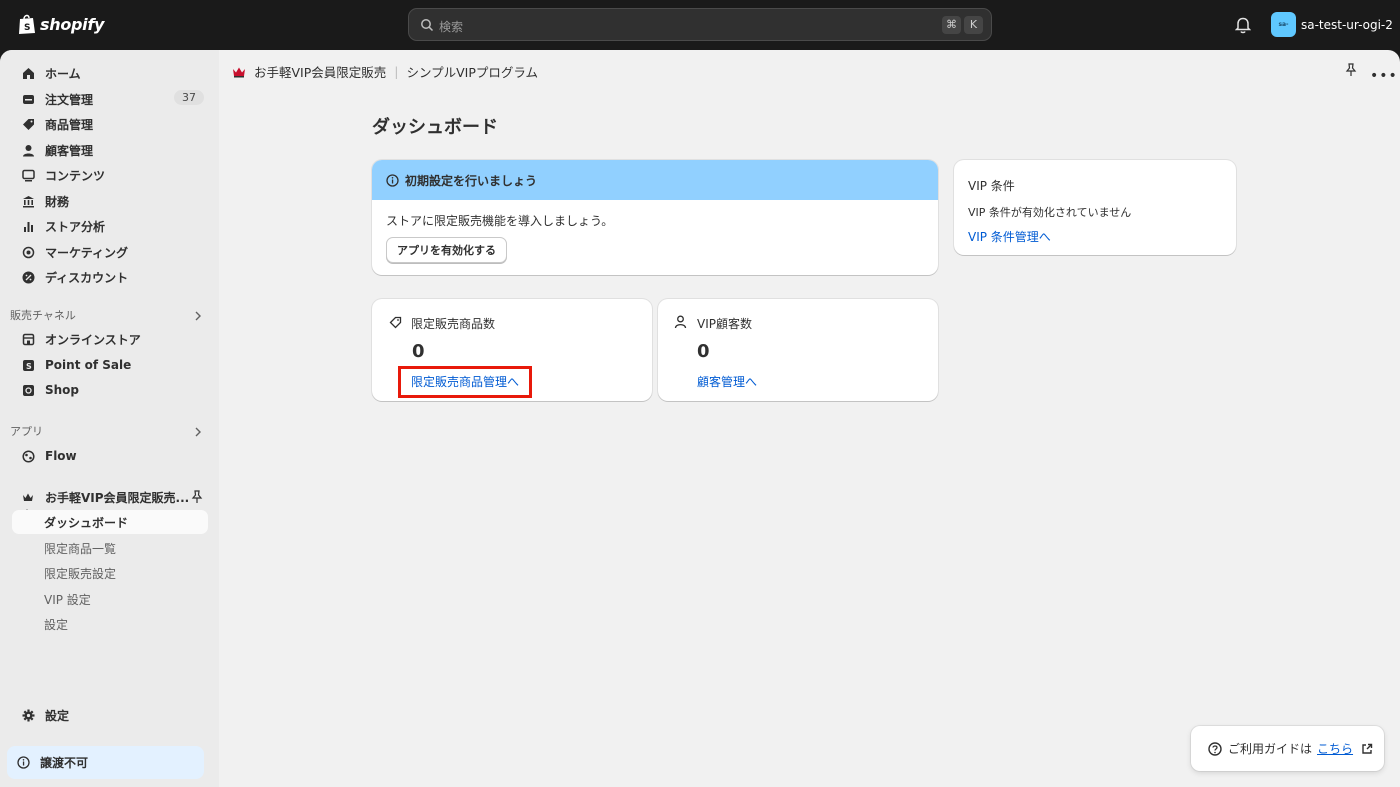 Image resolution: width=1400 pixels, height=787 pixels. I want to click on breadcrumb-page-name: シンプルVIPプログラム, so click(472, 72).